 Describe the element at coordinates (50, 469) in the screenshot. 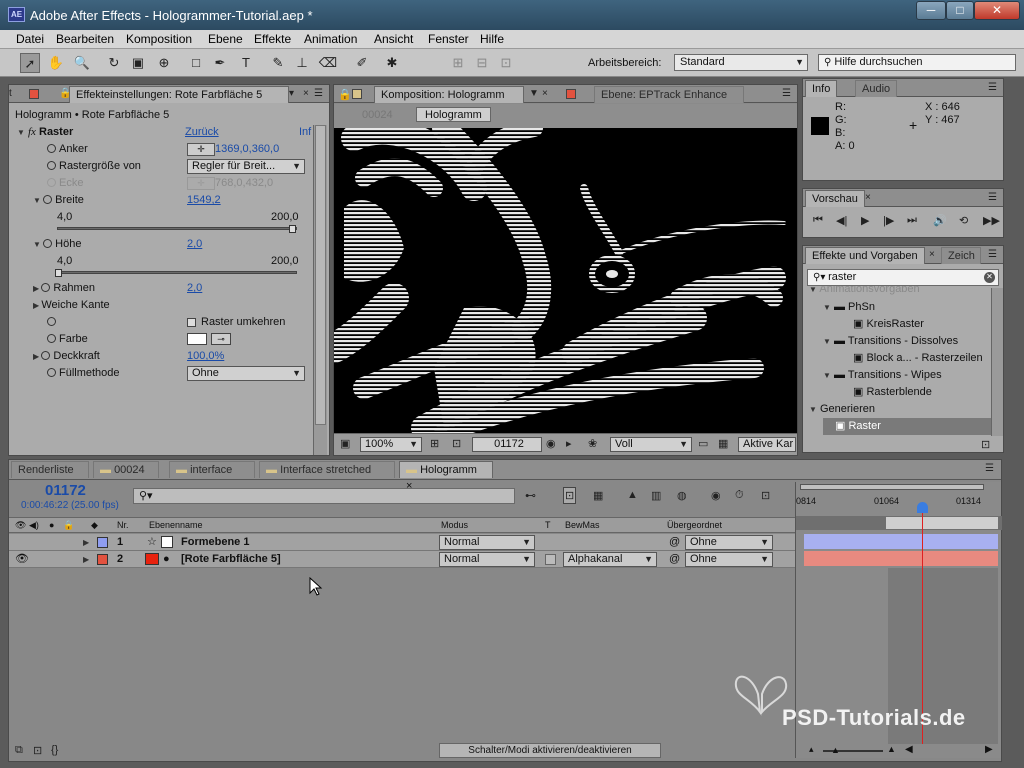

I see `tab-renderliste: Renderliste` at that location.